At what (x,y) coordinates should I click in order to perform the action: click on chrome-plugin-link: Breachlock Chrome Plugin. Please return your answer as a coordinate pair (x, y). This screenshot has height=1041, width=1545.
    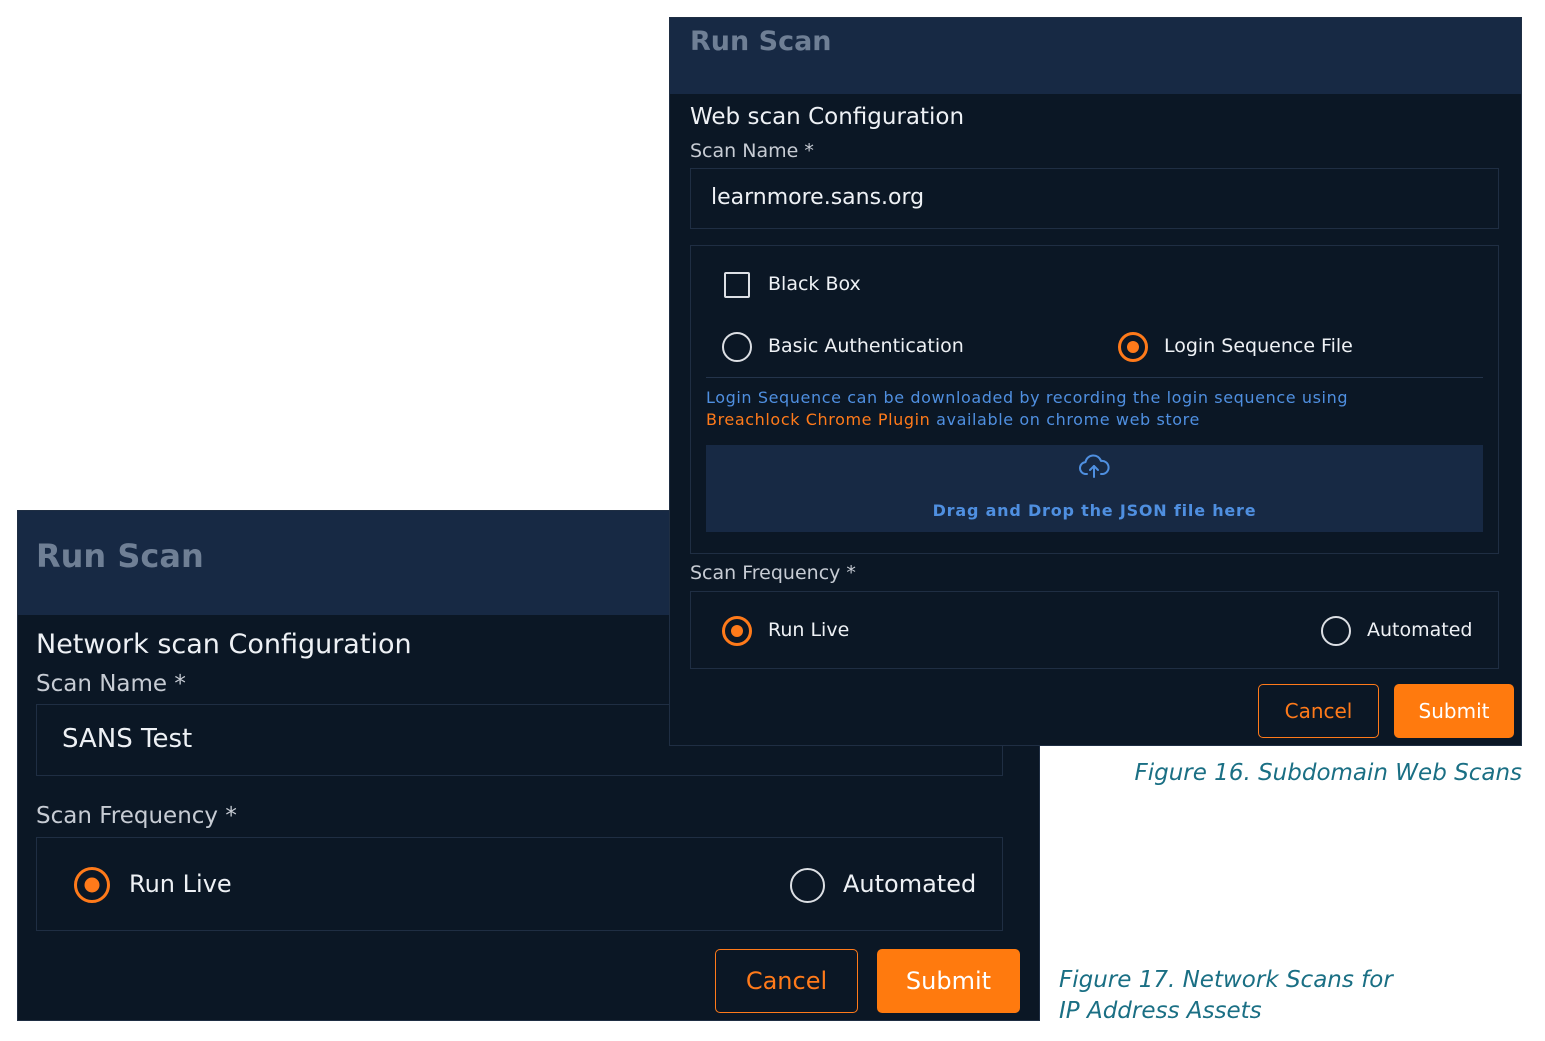
    Looking at the image, I should click on (818, 419).